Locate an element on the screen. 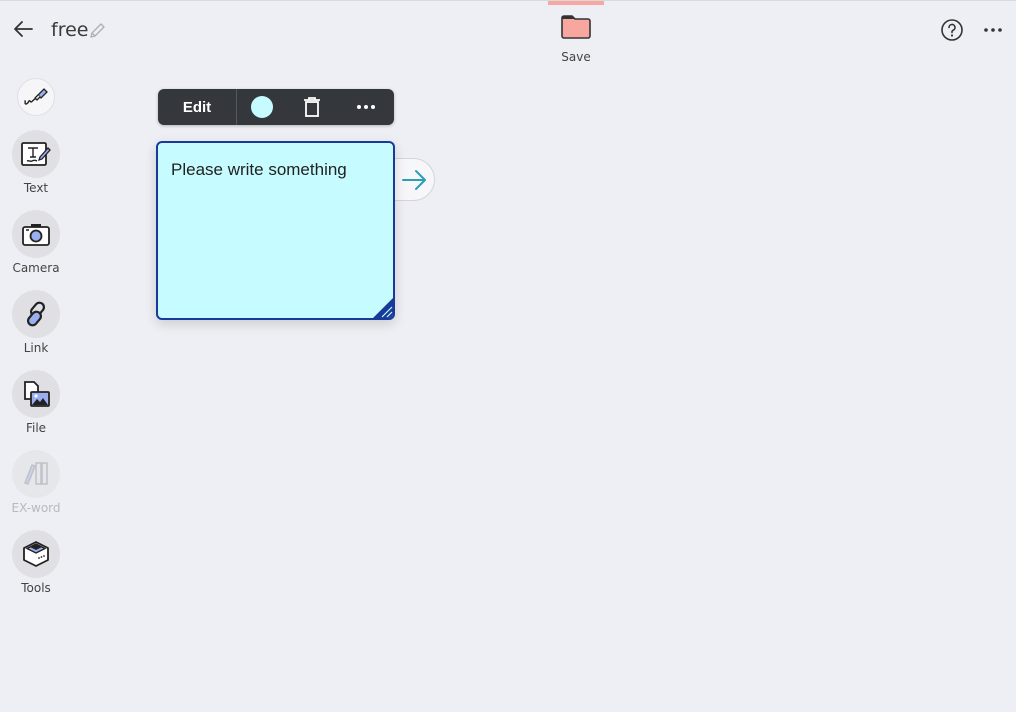  tool-exword: EX-word is located at coordinates (36, 482).